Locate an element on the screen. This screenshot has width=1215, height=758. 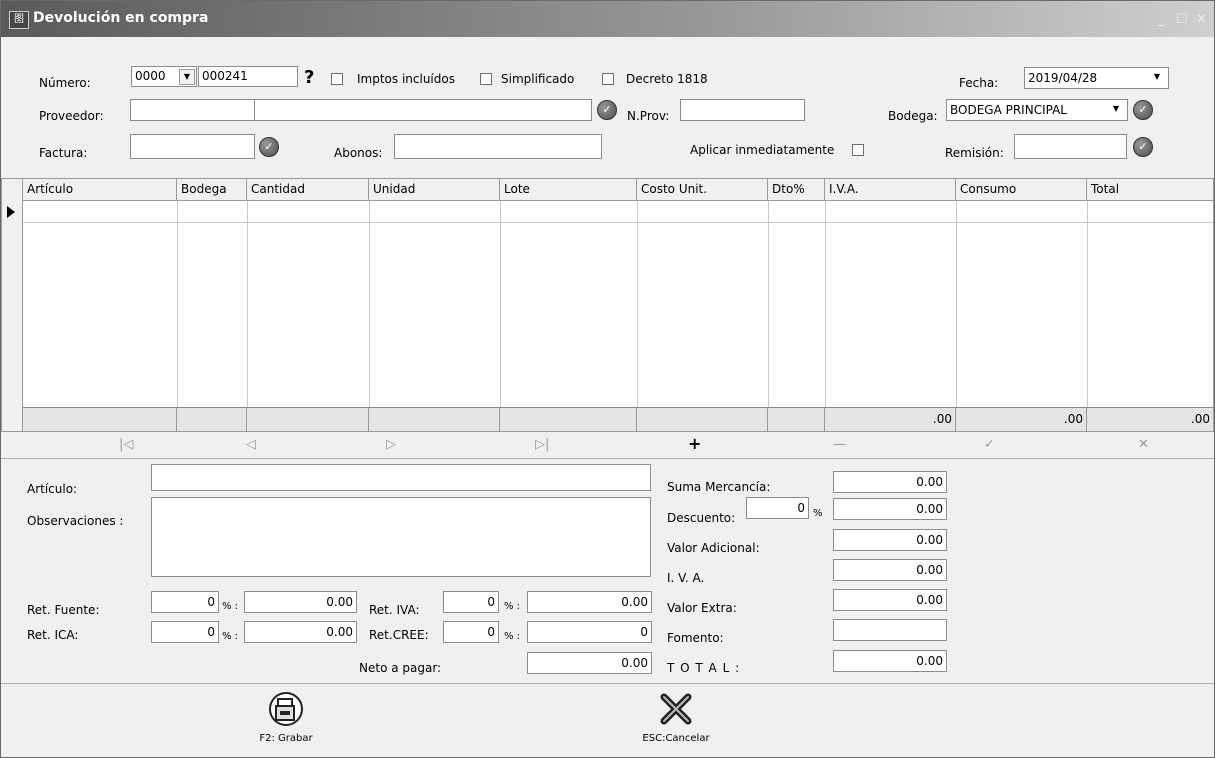
decreto-label: Decreto 1818 is located at coordinates (667, 79).